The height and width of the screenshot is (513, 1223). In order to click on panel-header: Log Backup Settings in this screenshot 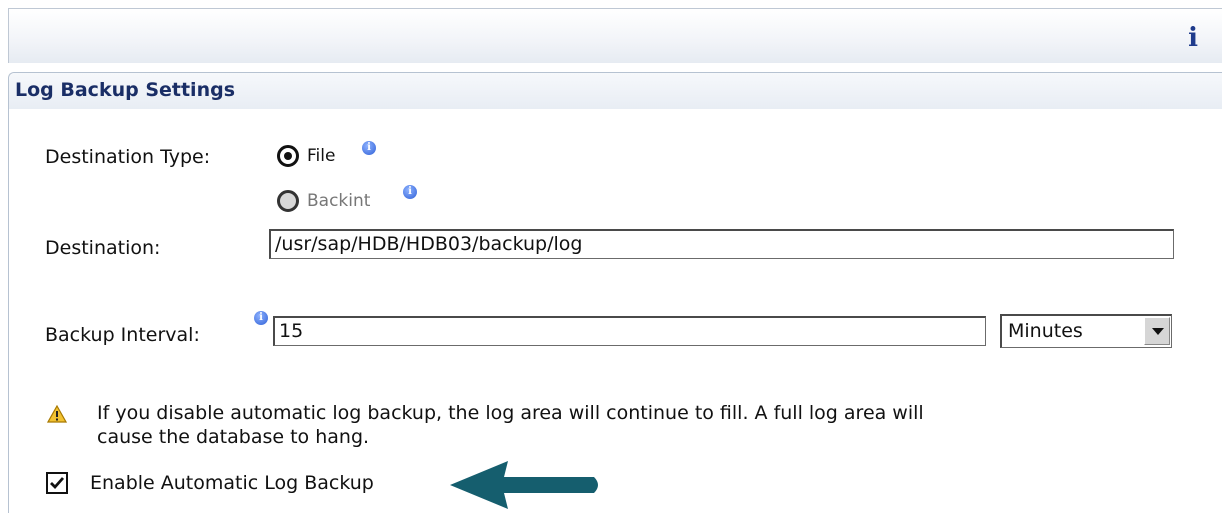, I will do `click(615, 91)`.